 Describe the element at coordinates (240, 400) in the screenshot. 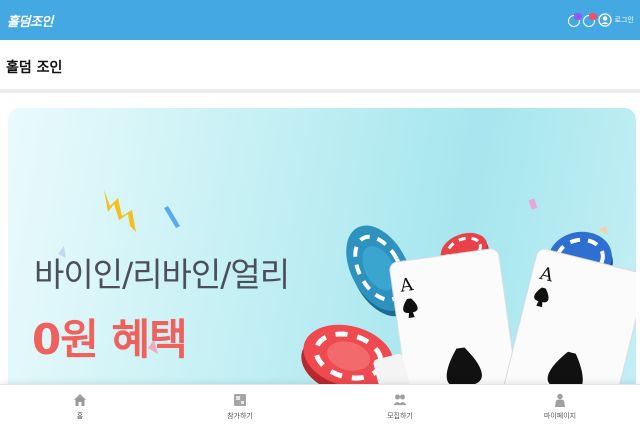

I see `join-icon` at that location.